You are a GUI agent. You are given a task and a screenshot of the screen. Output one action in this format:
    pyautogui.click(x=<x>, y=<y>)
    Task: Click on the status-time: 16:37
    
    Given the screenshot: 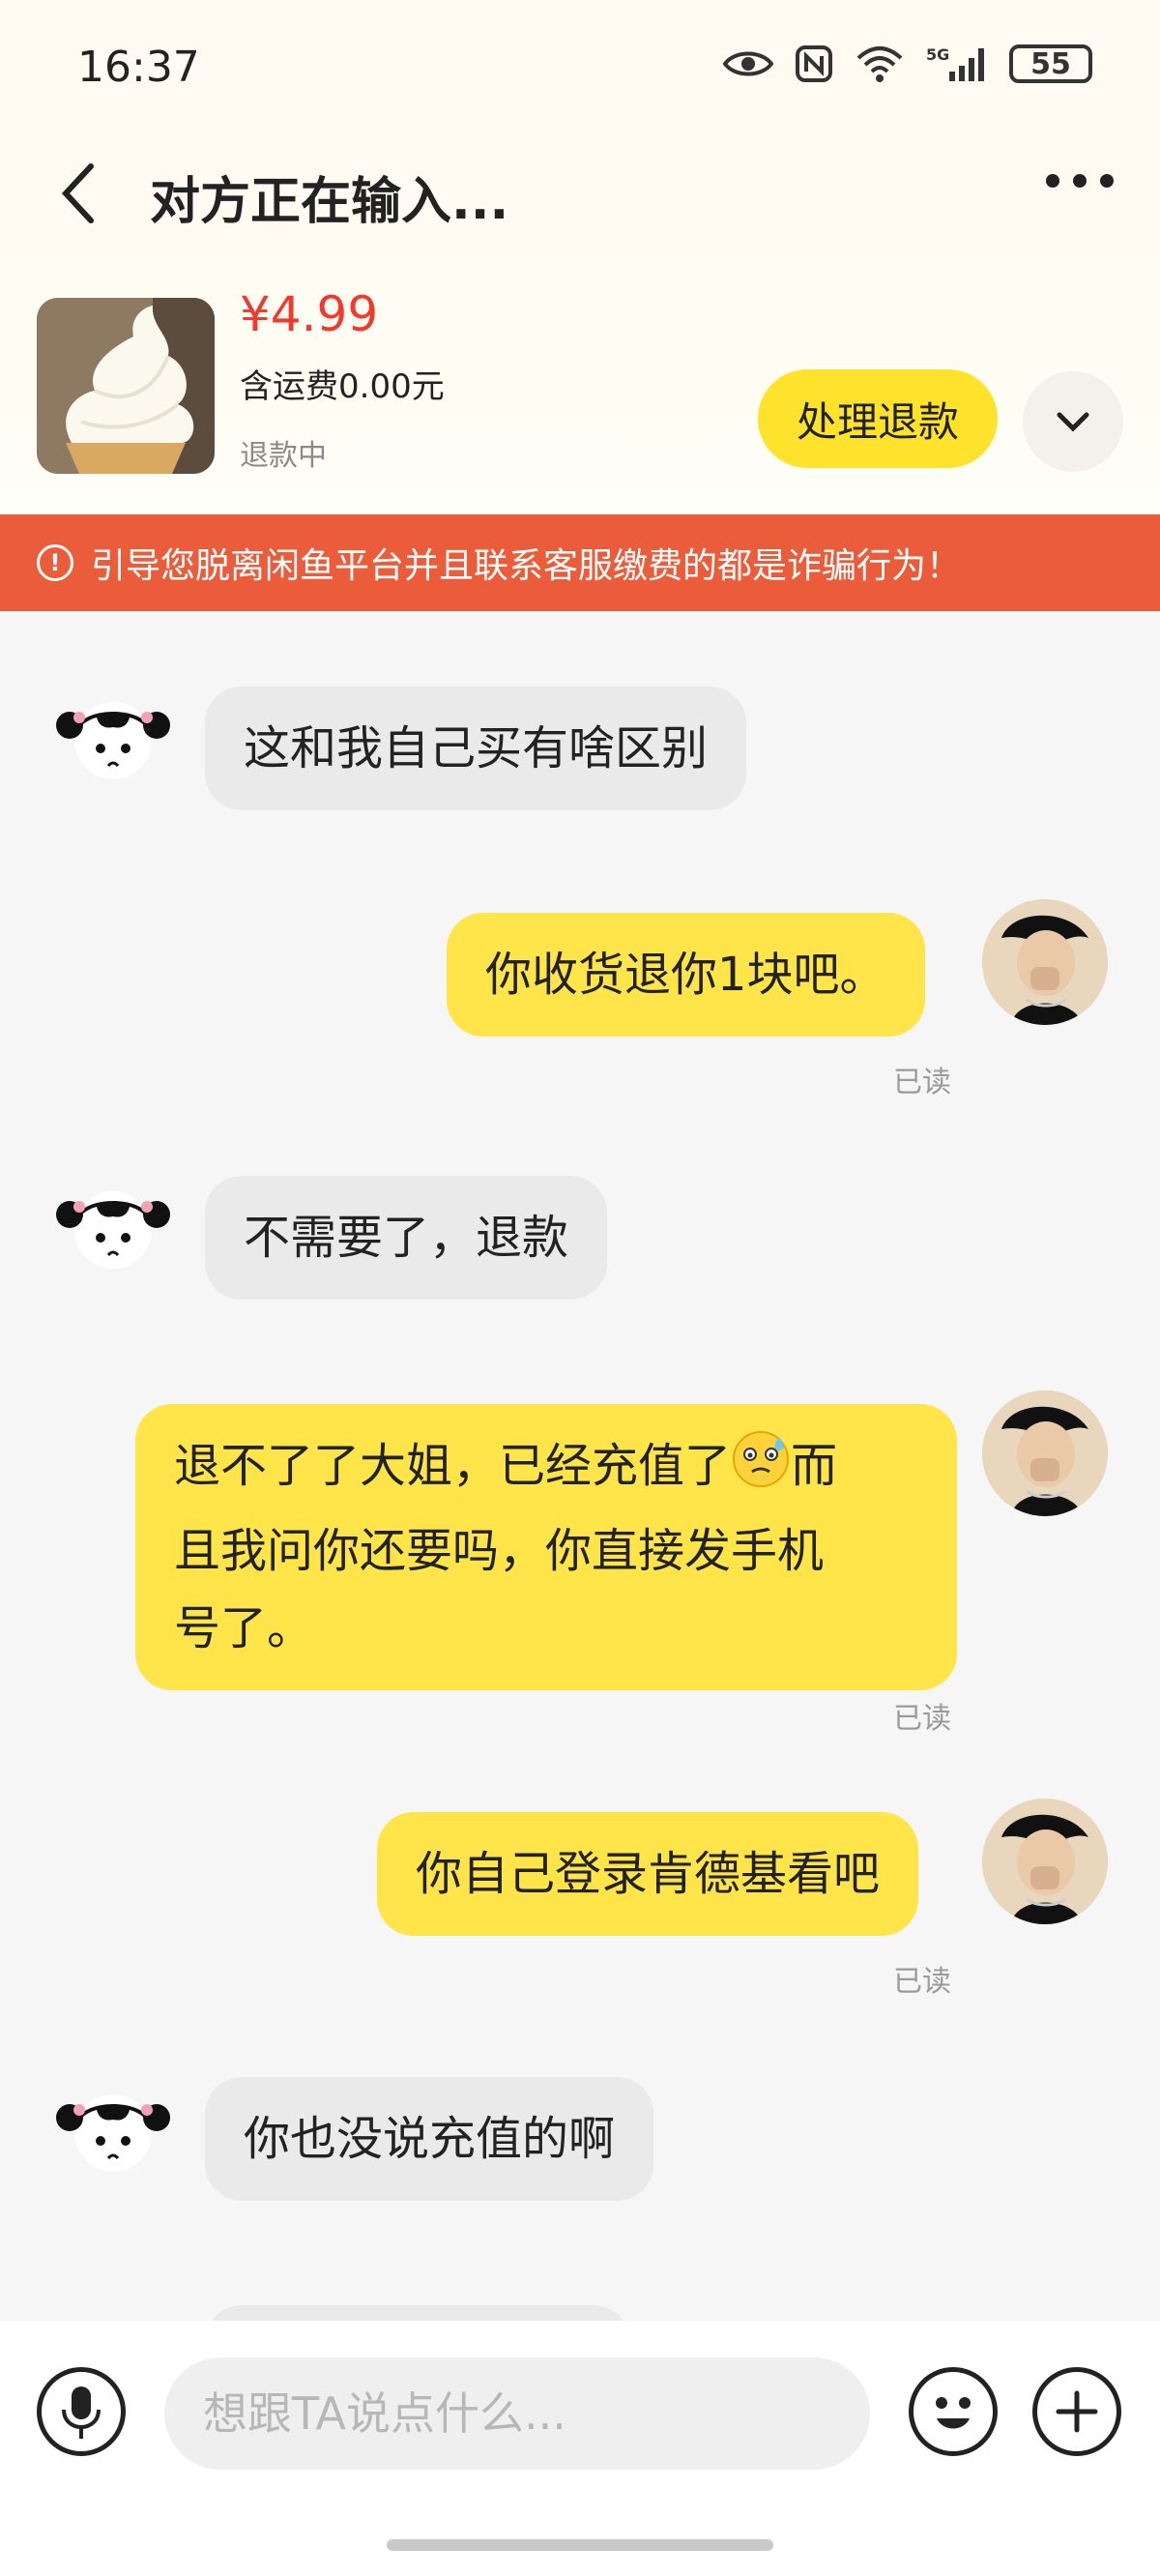 What is the action you would take?
    pyautogui.click(x=138, y=67)
    